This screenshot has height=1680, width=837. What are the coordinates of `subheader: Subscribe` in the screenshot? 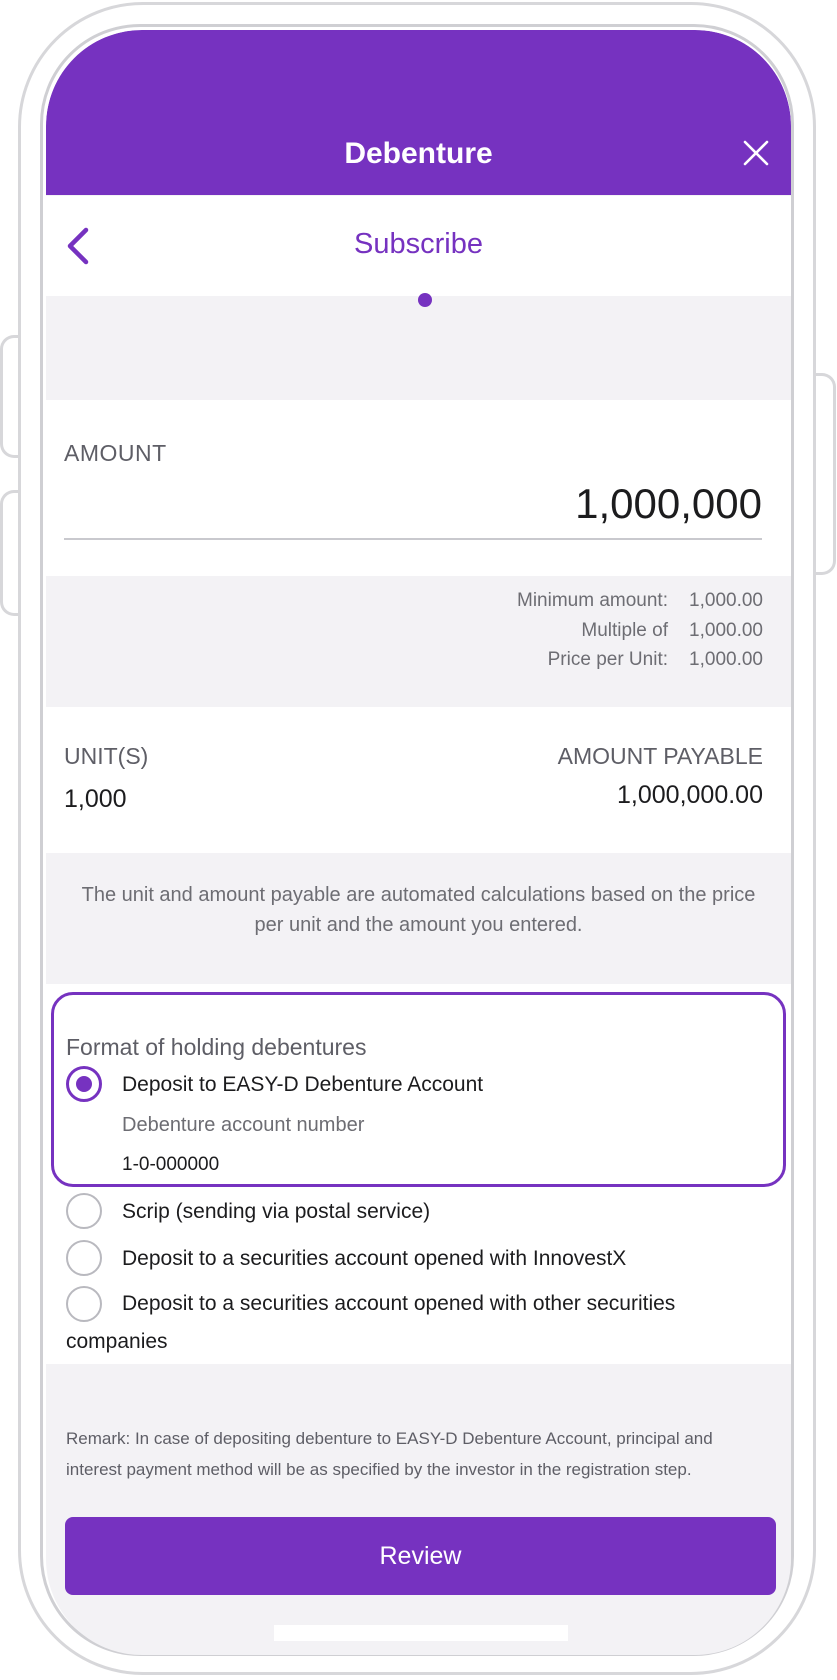 It's located at (418, 246).